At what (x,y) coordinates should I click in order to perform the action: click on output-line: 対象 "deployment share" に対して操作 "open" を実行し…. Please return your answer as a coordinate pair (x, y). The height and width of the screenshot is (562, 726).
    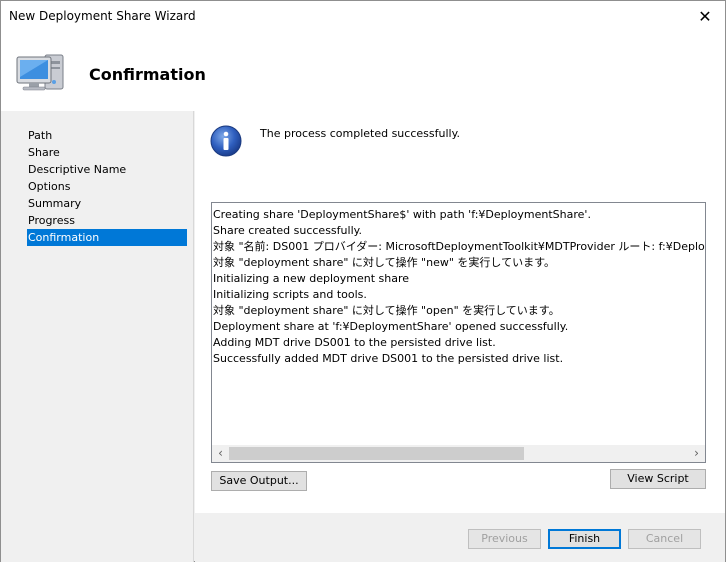
    Looking at the image, I should click on (386, 310).